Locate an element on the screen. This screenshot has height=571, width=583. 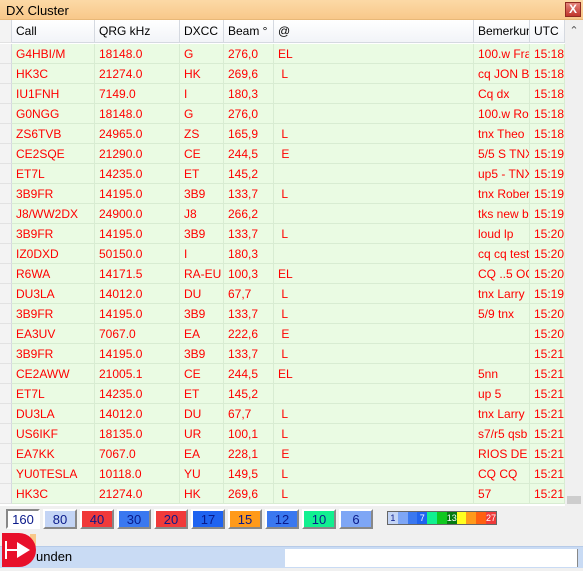
column-header: Beam ° is located at coordinates (249, 31).